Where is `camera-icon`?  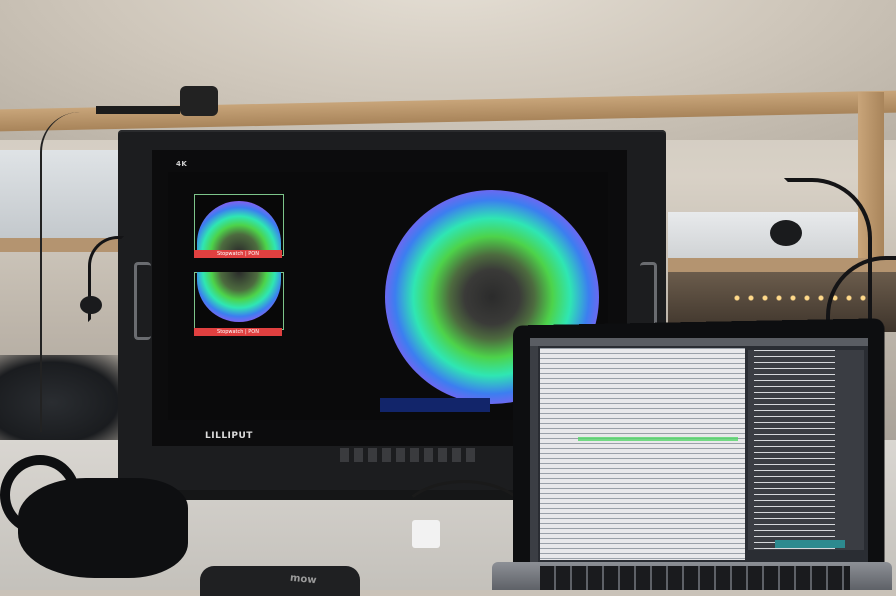
camera-icon is located at coordinates (199, 101).